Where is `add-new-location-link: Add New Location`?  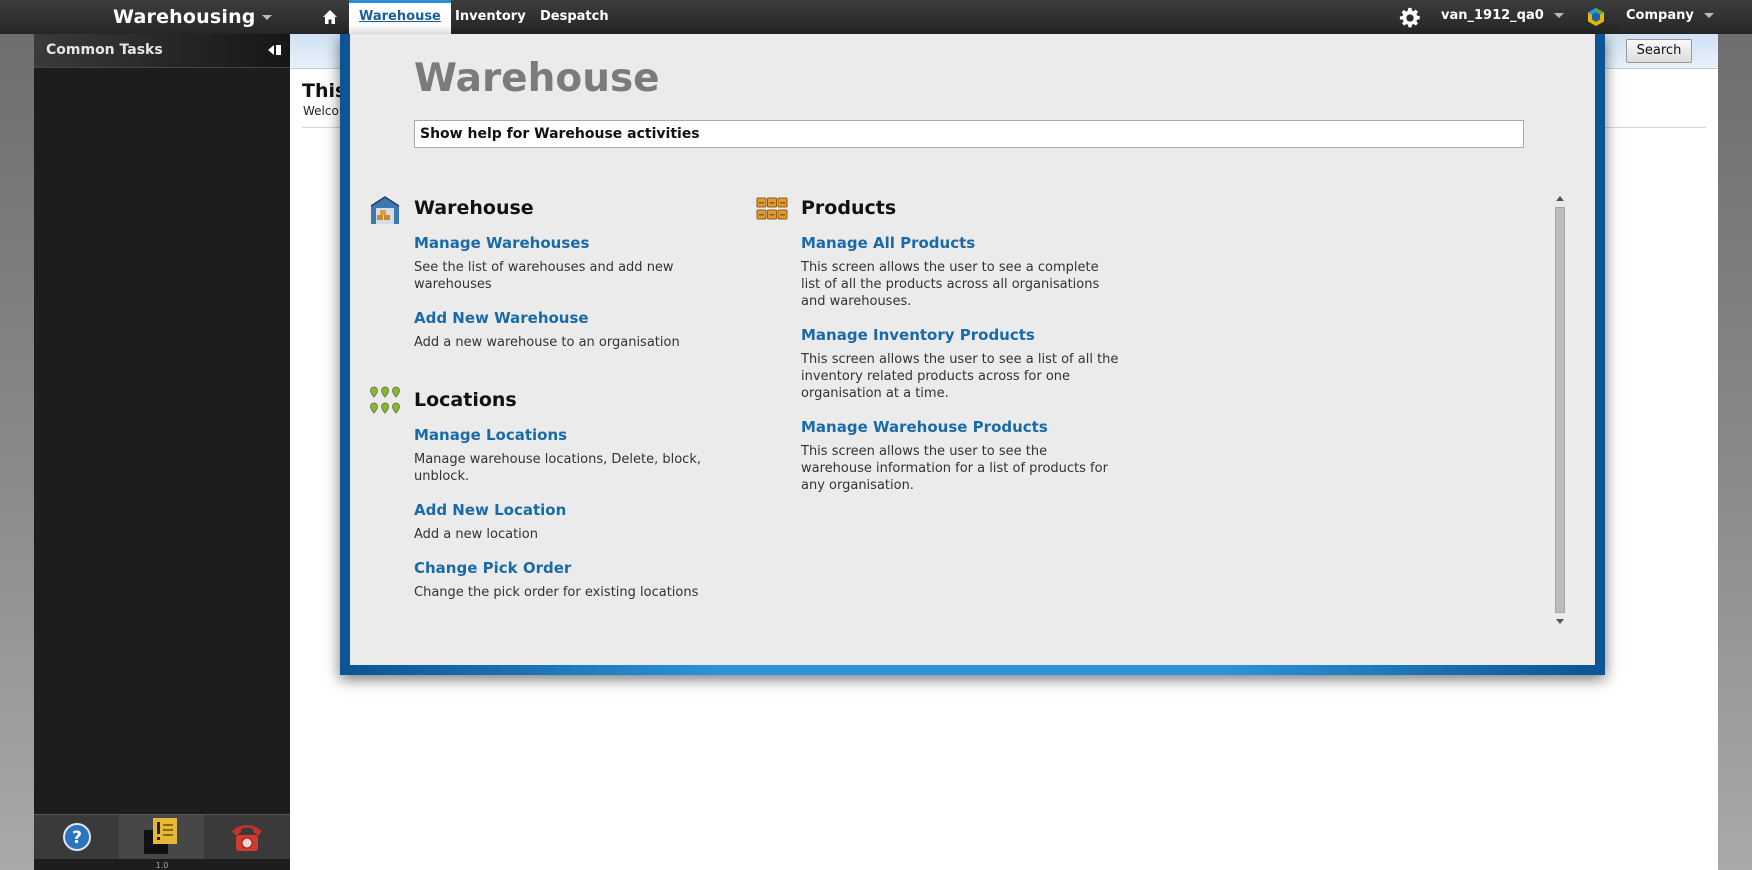 add-new-location-link: Add New Location is located at coordinates (490, 510).